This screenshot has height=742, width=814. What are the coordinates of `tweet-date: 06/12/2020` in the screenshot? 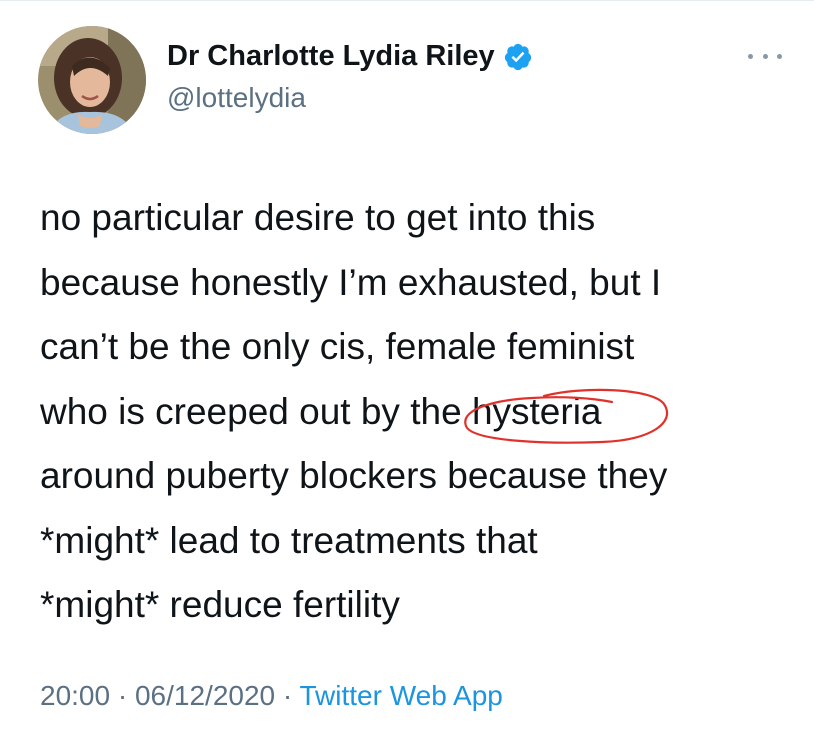 It's located at (205, 695).